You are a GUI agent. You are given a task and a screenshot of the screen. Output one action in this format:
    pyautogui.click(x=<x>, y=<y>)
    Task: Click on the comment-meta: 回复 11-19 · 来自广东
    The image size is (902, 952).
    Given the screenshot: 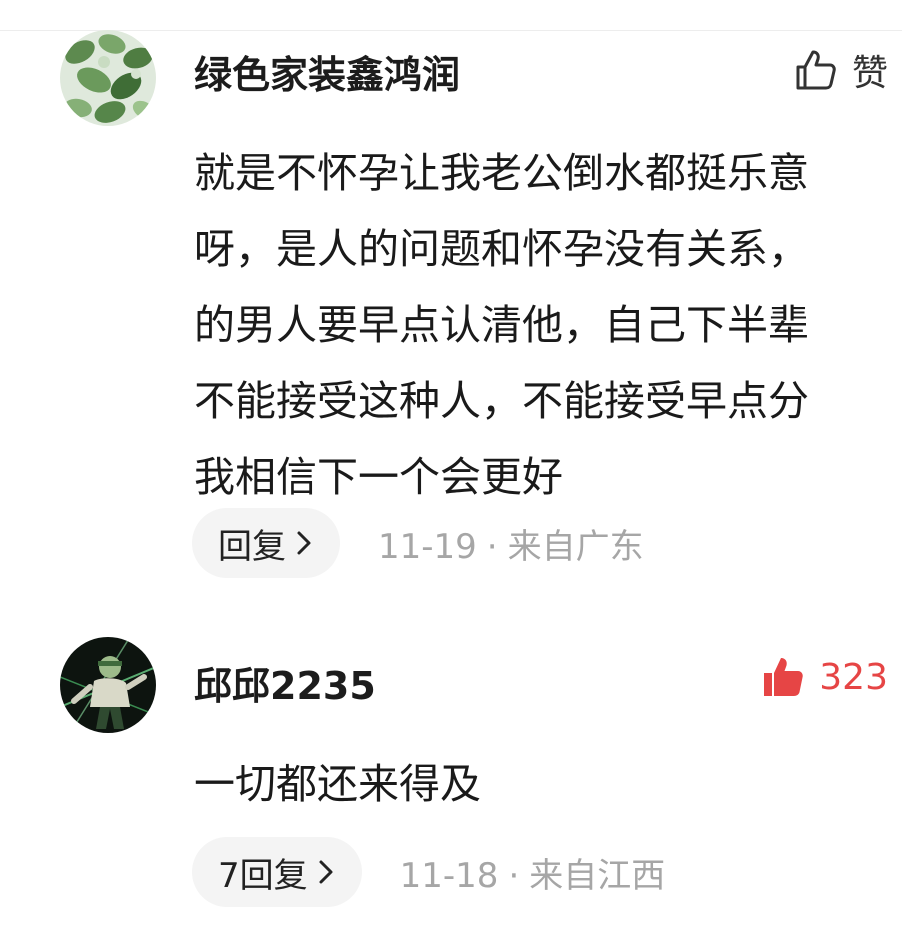 What is the action you would take?
    pyautogui.click(x=418, y=543)
    